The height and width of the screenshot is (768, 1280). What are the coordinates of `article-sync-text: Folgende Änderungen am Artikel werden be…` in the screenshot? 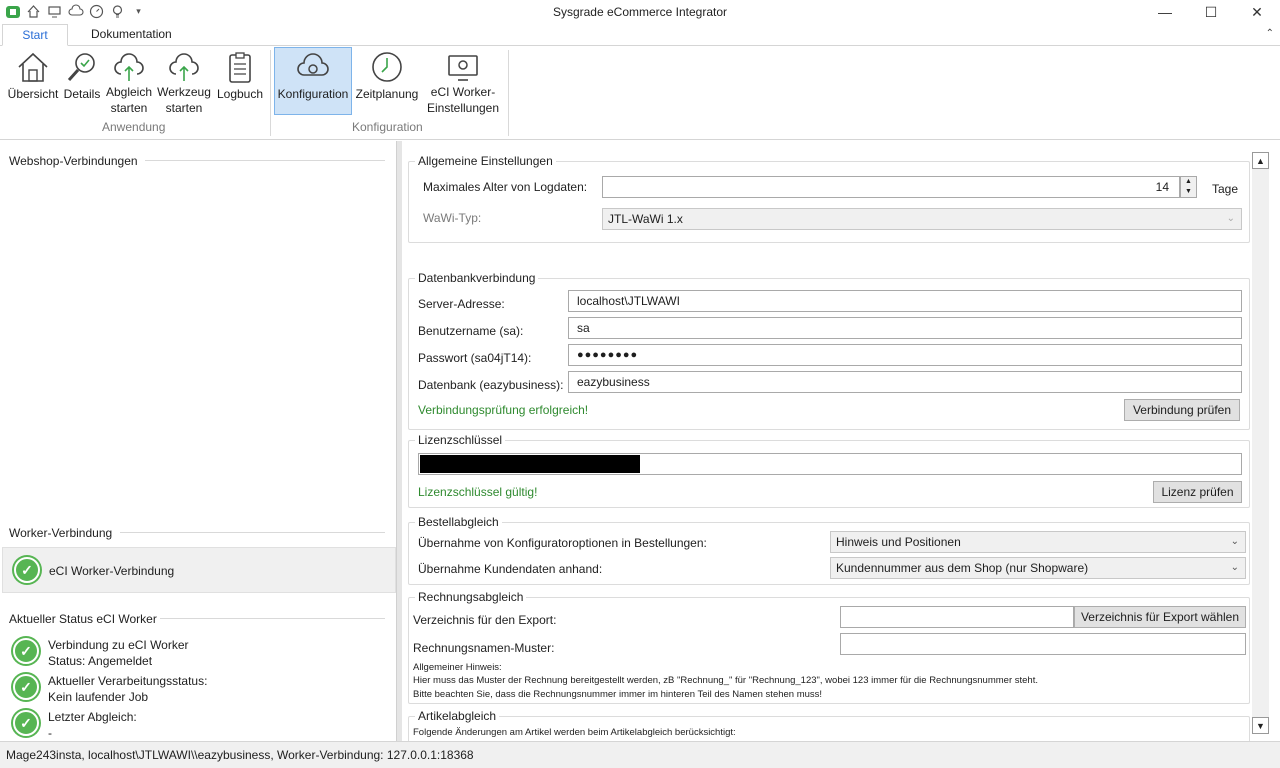 It's located at (574, 732).